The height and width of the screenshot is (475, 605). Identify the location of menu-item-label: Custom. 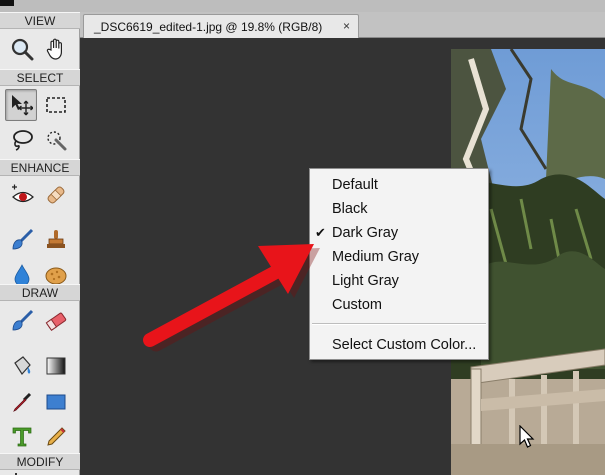
(357, 305).